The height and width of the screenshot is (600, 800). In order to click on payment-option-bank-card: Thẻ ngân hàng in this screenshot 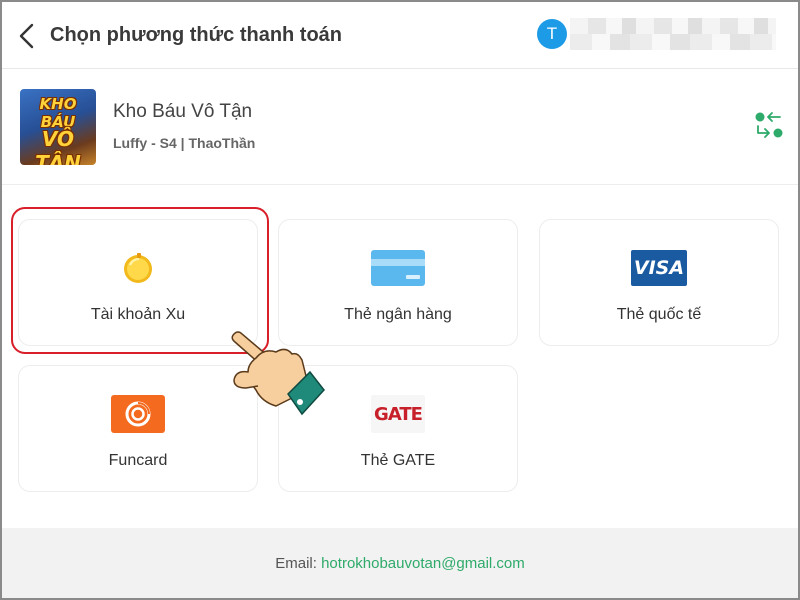, I will do `click(398, 282)`.